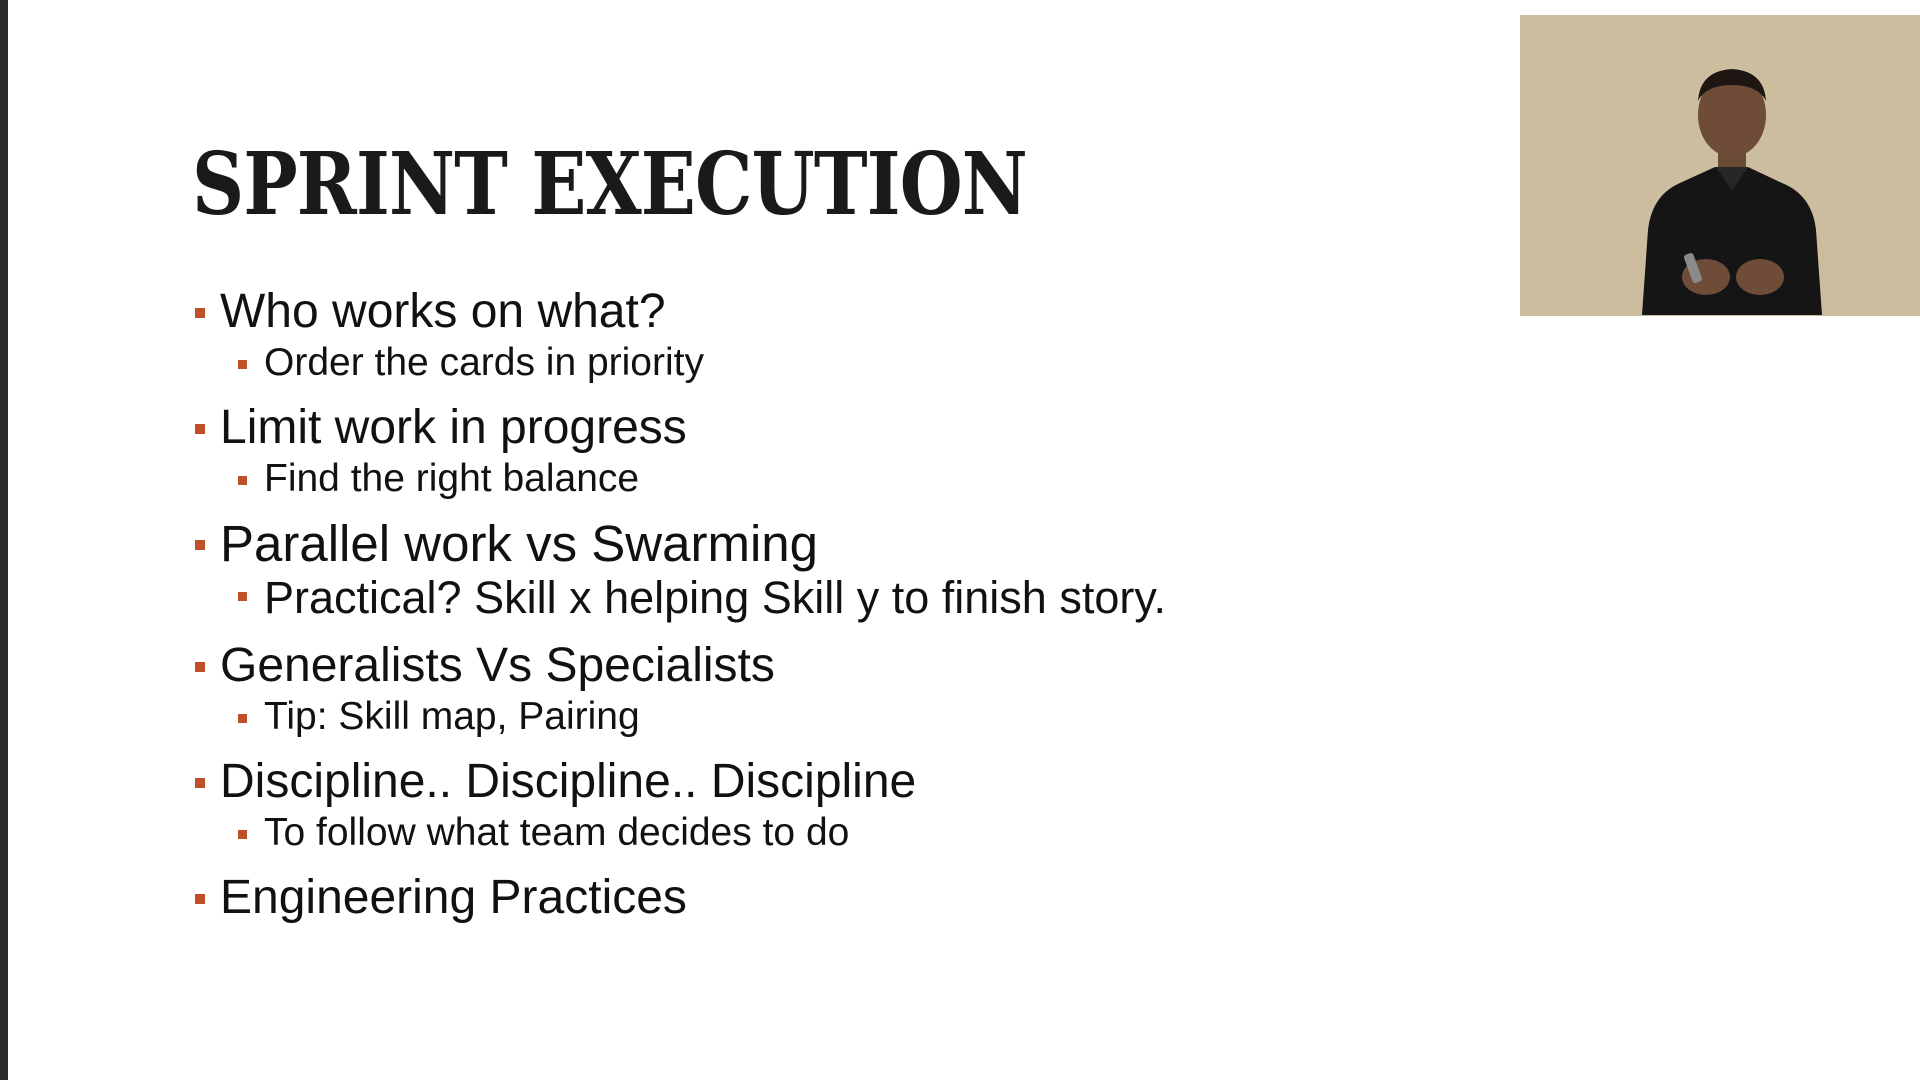 This screenshot has width=1920, height=1080. I want to click on sub-bullet-item: Find the right balance, so click(679, 479).